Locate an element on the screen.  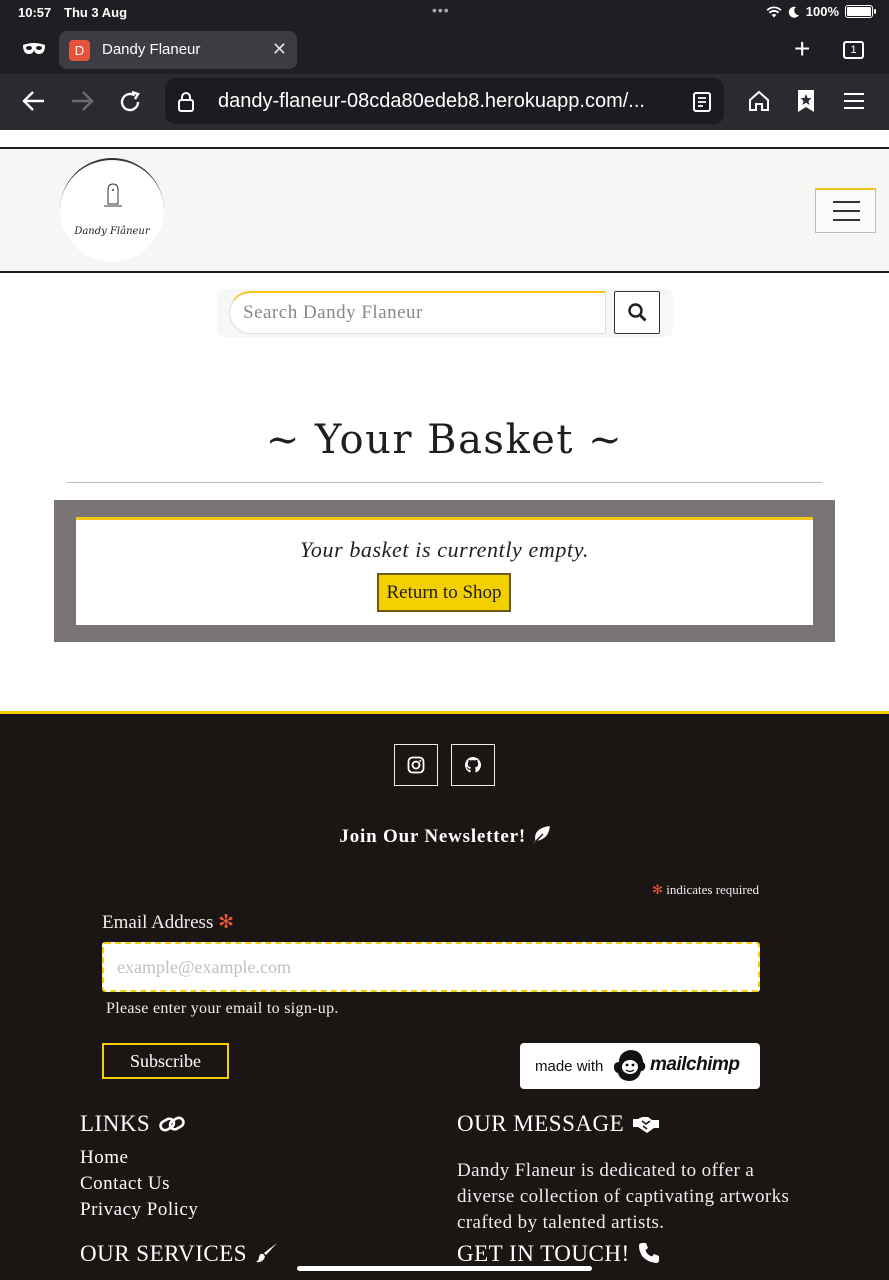
services-heading: OUR SERVICES is located at coordinates (179, 1254).